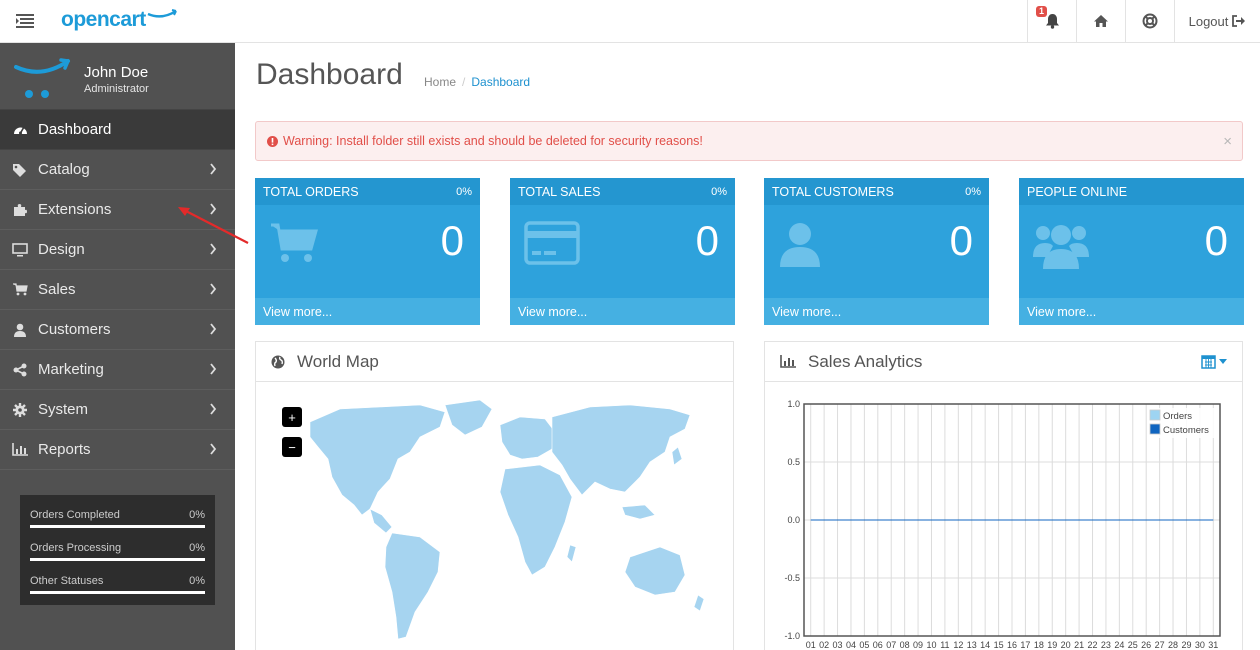 The width and height of the screenshot is (1260, 650). What do you see at coordinates (1039, 645) in the screenshot?
I see `x-tick-label: 18` at bounding box center [1039, 645].